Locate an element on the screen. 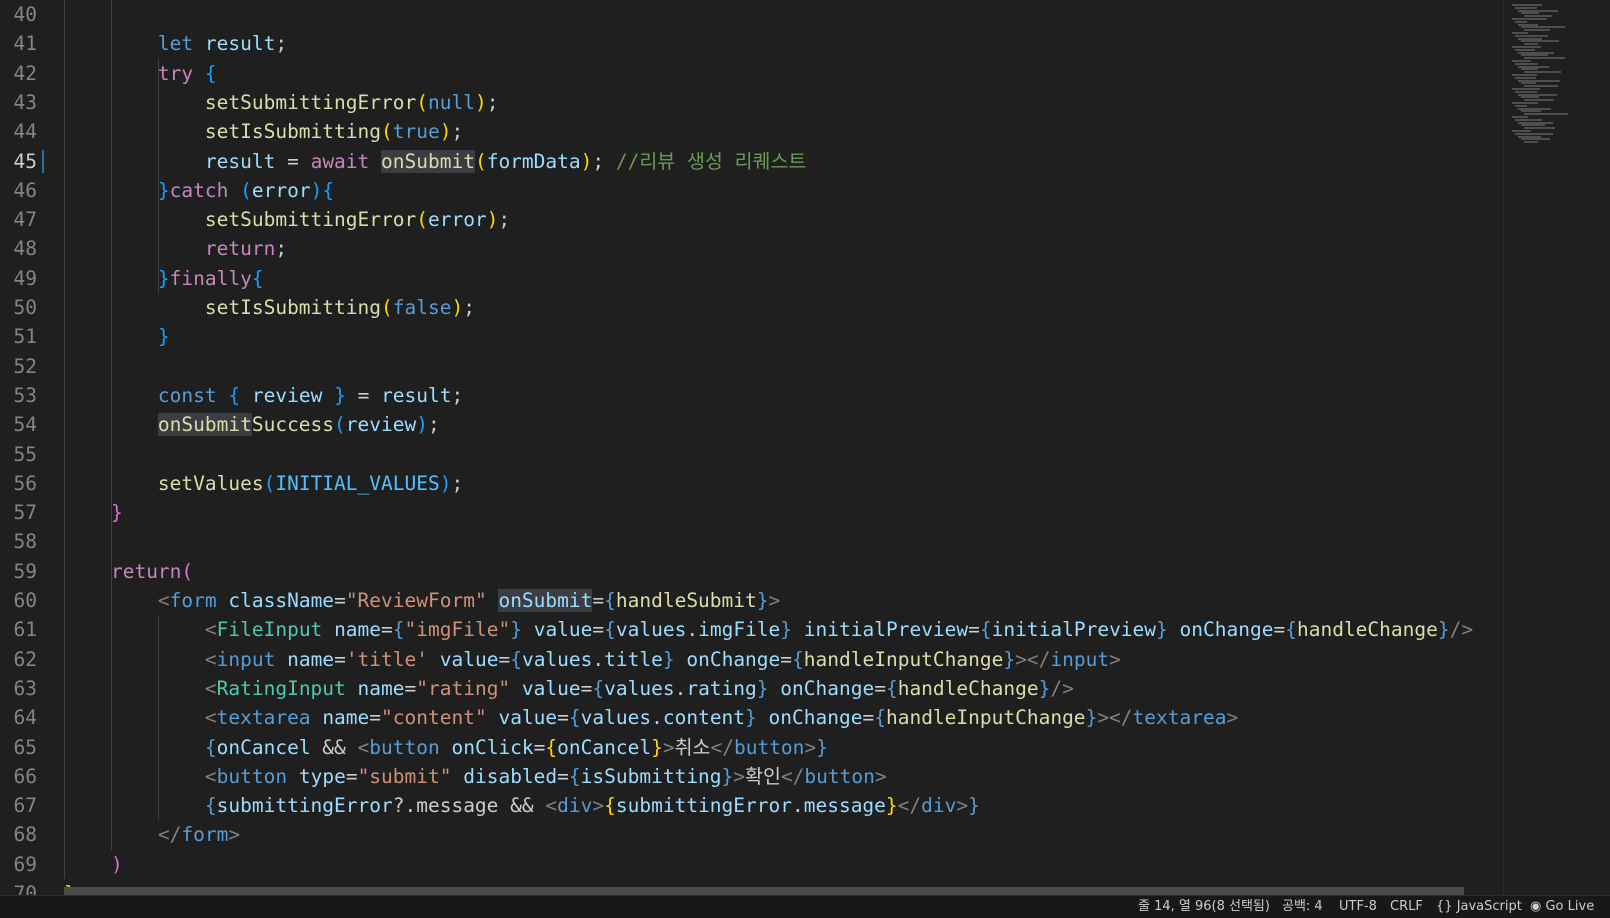  code-line: 68 </form> is located at coordinates (751, 834).